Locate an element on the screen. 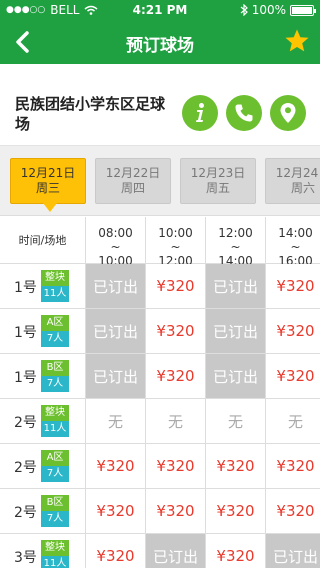  status-bar: ●●●○○ BELL 4:21 PM 100% is located at coordinates (160, 10).